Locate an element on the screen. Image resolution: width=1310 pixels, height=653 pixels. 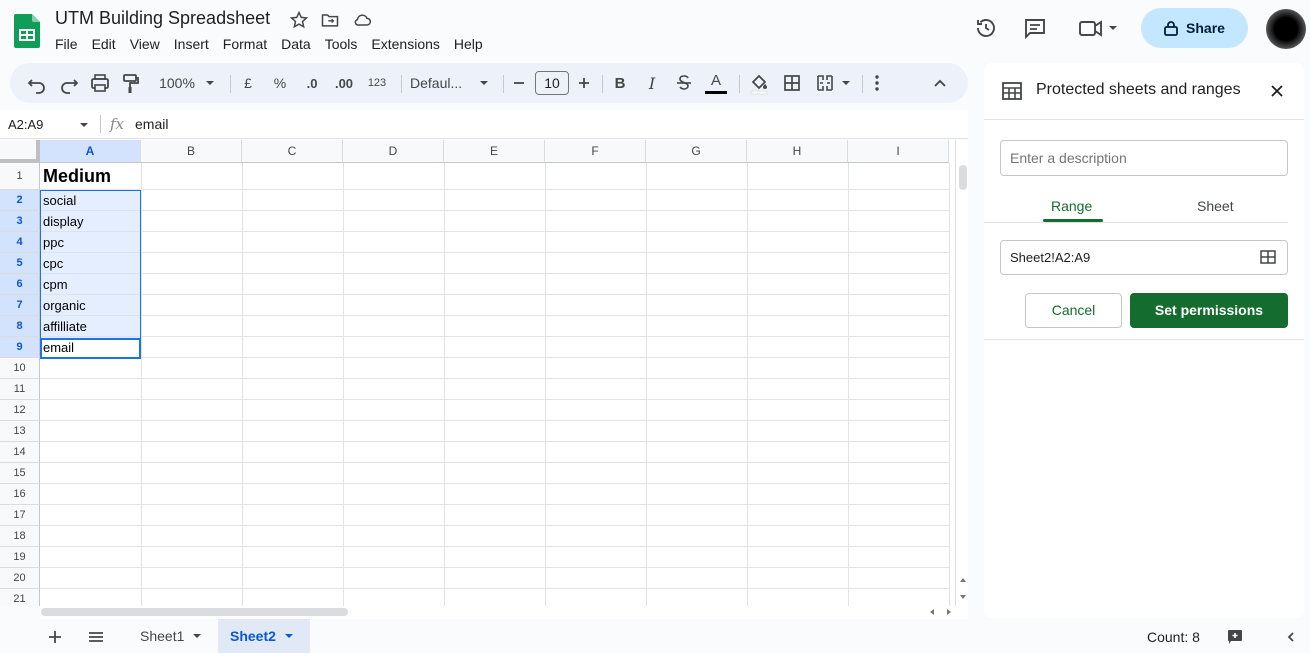
version-history-icon is located at coordinates (986, 28).